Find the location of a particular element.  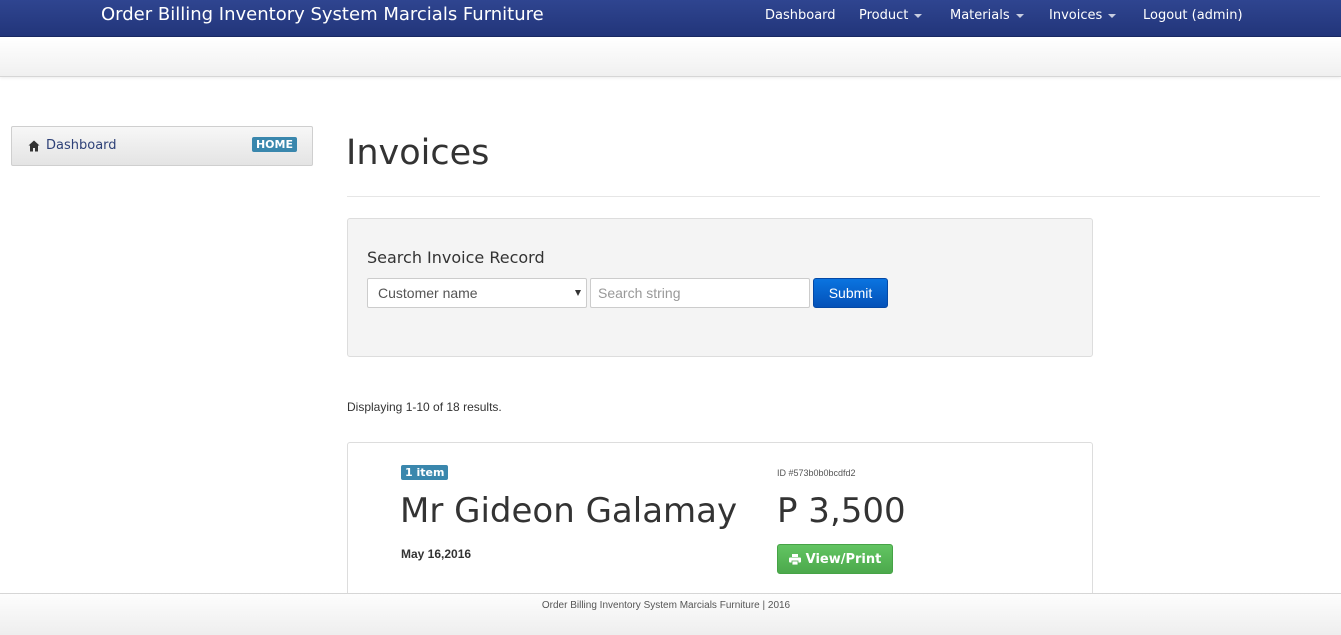

invoice-id: ID #573b0b0bcdfd2 is located at coordinates (816, 473).